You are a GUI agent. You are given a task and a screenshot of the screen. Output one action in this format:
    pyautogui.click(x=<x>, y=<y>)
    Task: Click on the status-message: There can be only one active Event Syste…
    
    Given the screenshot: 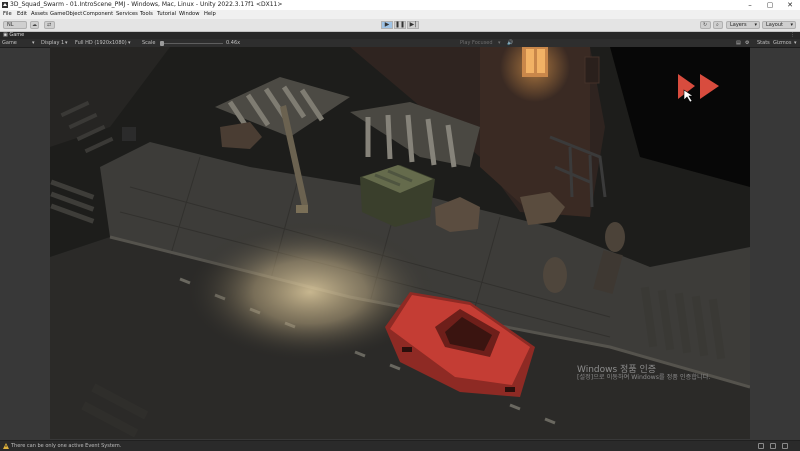 What is the action you would take?
    pyautogui.click(x=66, y=446)
    